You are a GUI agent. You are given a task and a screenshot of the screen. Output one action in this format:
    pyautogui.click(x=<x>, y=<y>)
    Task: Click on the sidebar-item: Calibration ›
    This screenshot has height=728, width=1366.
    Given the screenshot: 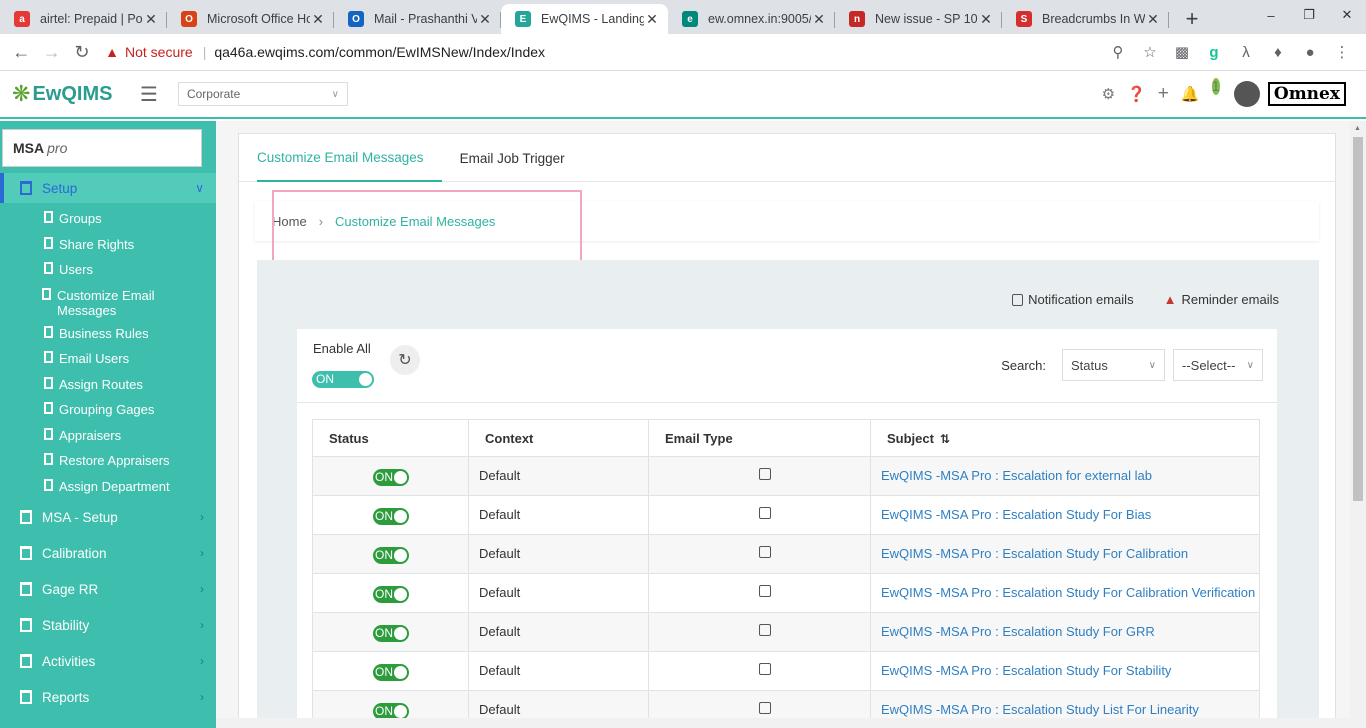 What is the action you would take?
    pyautogui.click(x=108, y=553)
    